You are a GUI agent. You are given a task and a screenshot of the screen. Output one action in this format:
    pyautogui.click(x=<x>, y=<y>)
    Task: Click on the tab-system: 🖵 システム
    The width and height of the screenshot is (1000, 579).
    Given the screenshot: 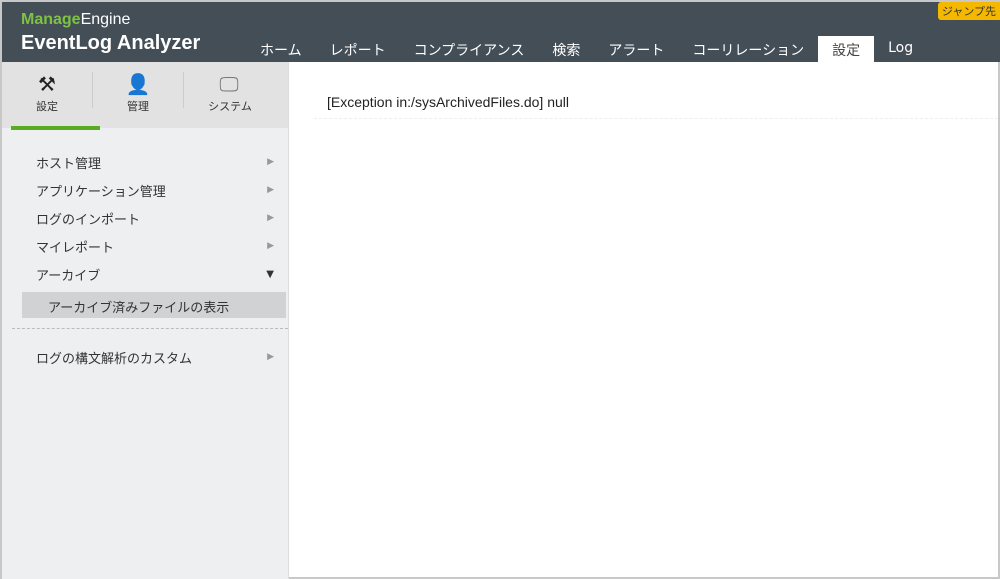 What is the action you would take?
    pyautogui.click(x=229, y=95)
    